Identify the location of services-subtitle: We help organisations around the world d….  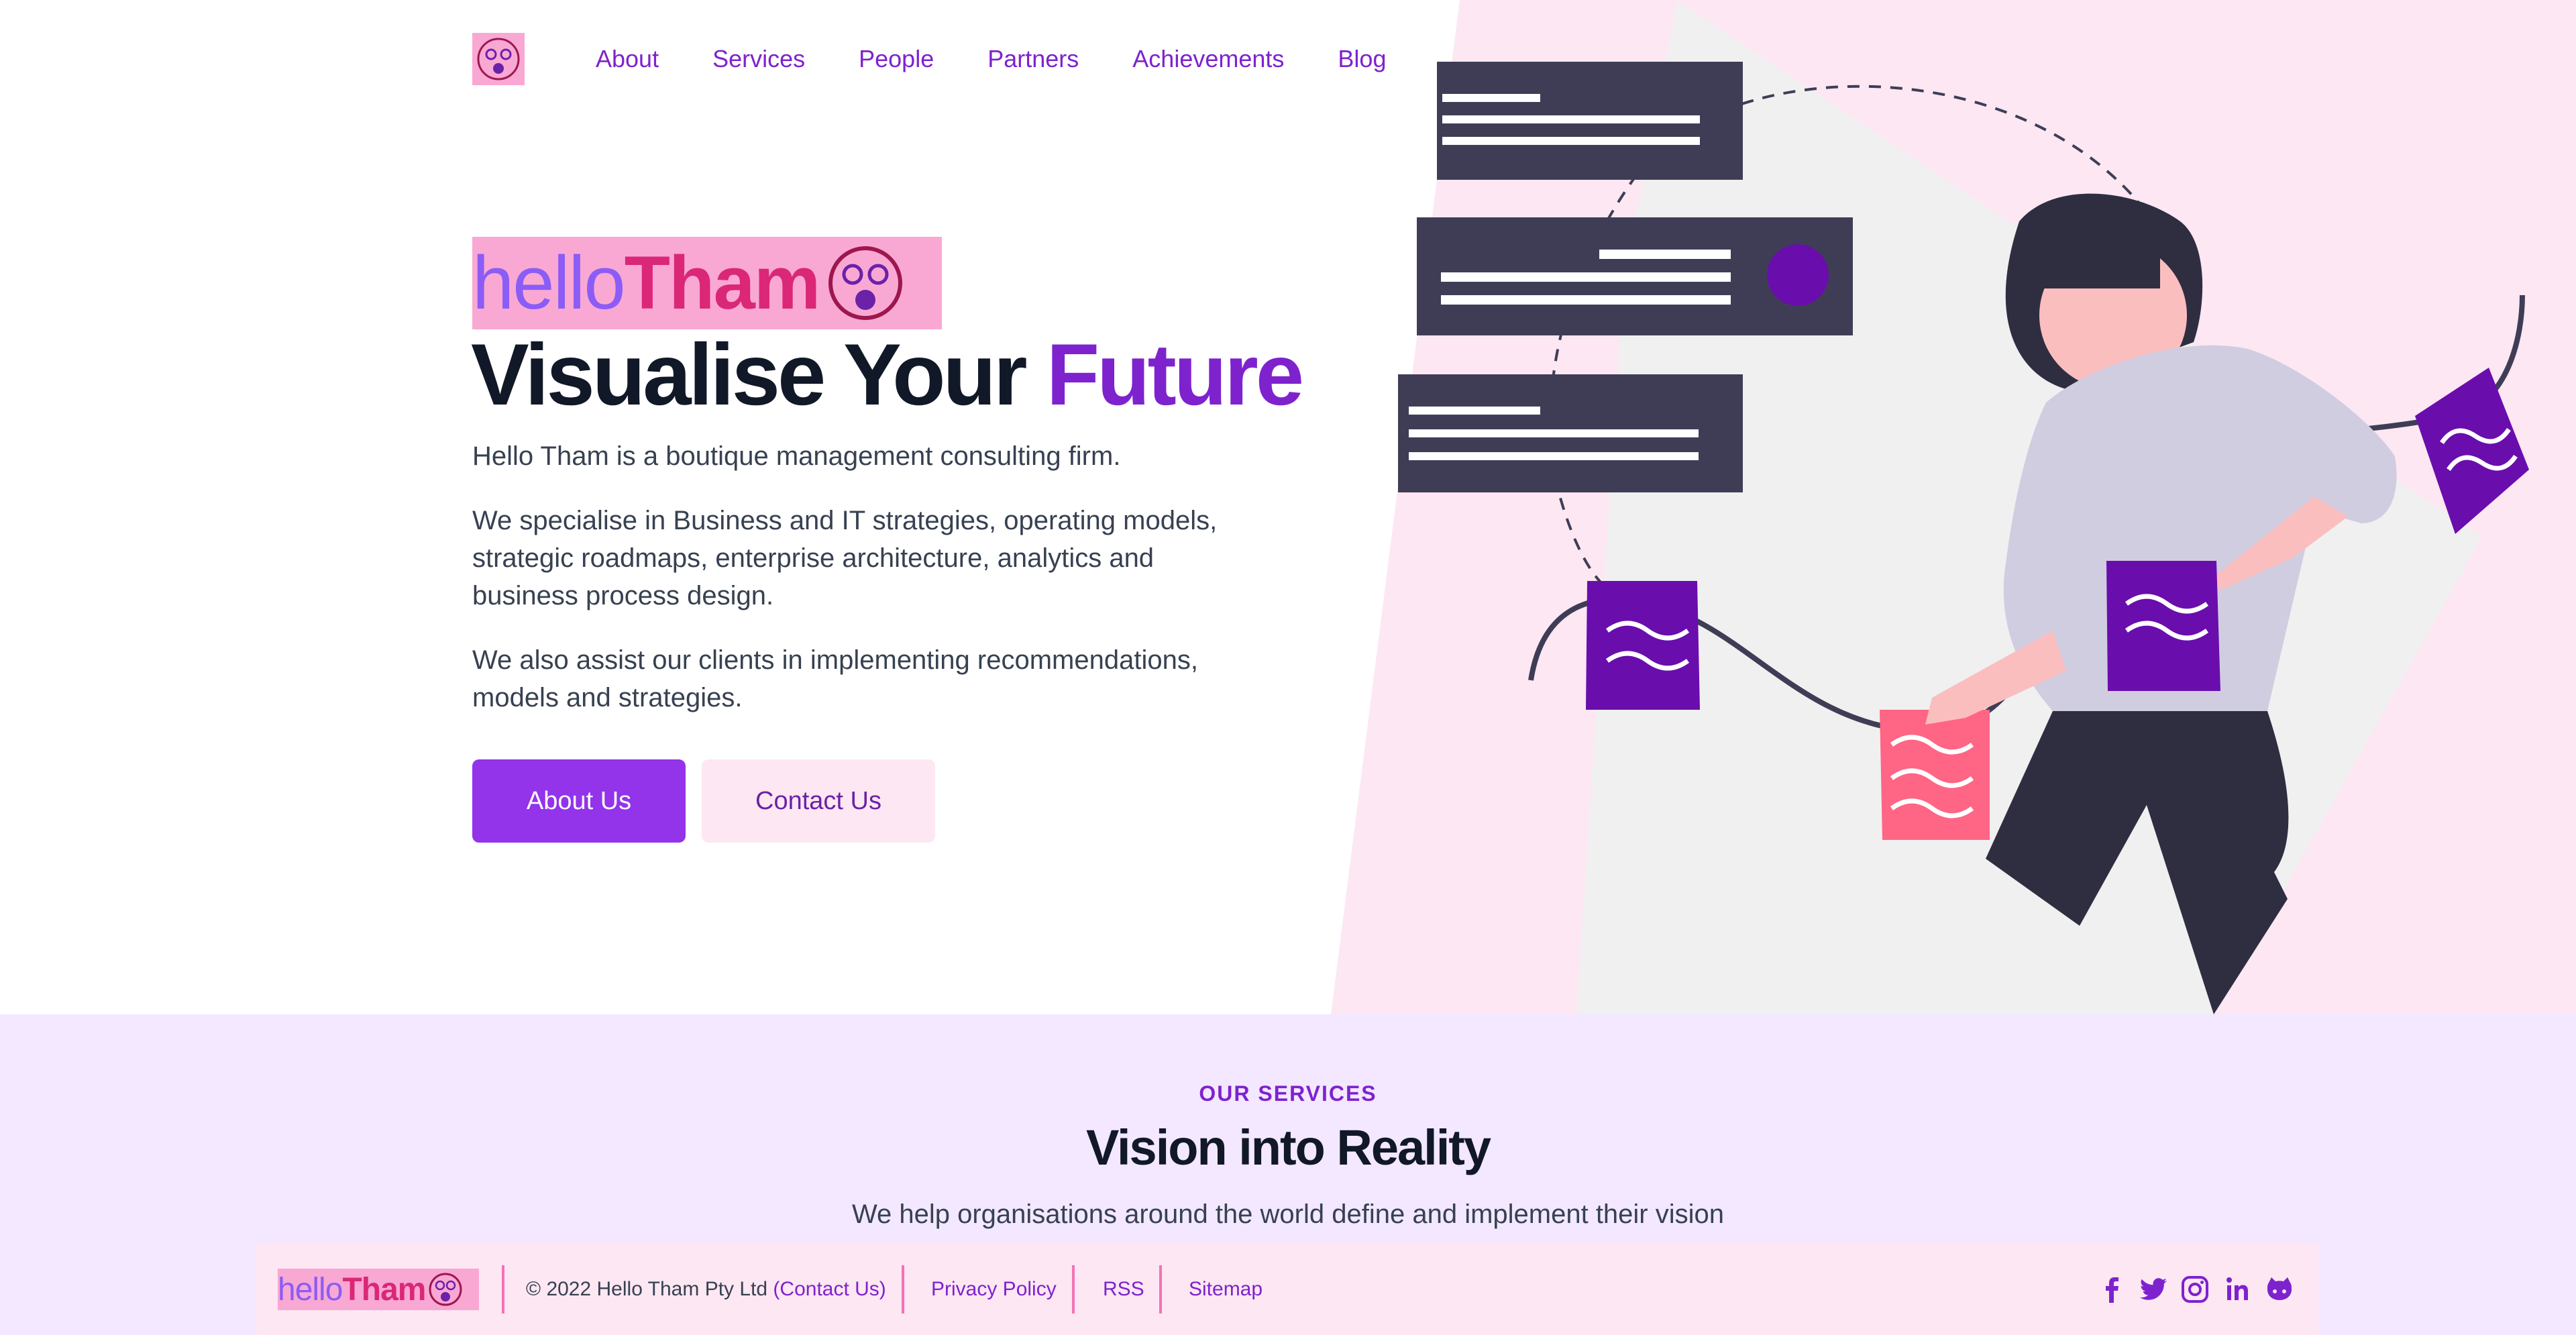
(1288, 1214).